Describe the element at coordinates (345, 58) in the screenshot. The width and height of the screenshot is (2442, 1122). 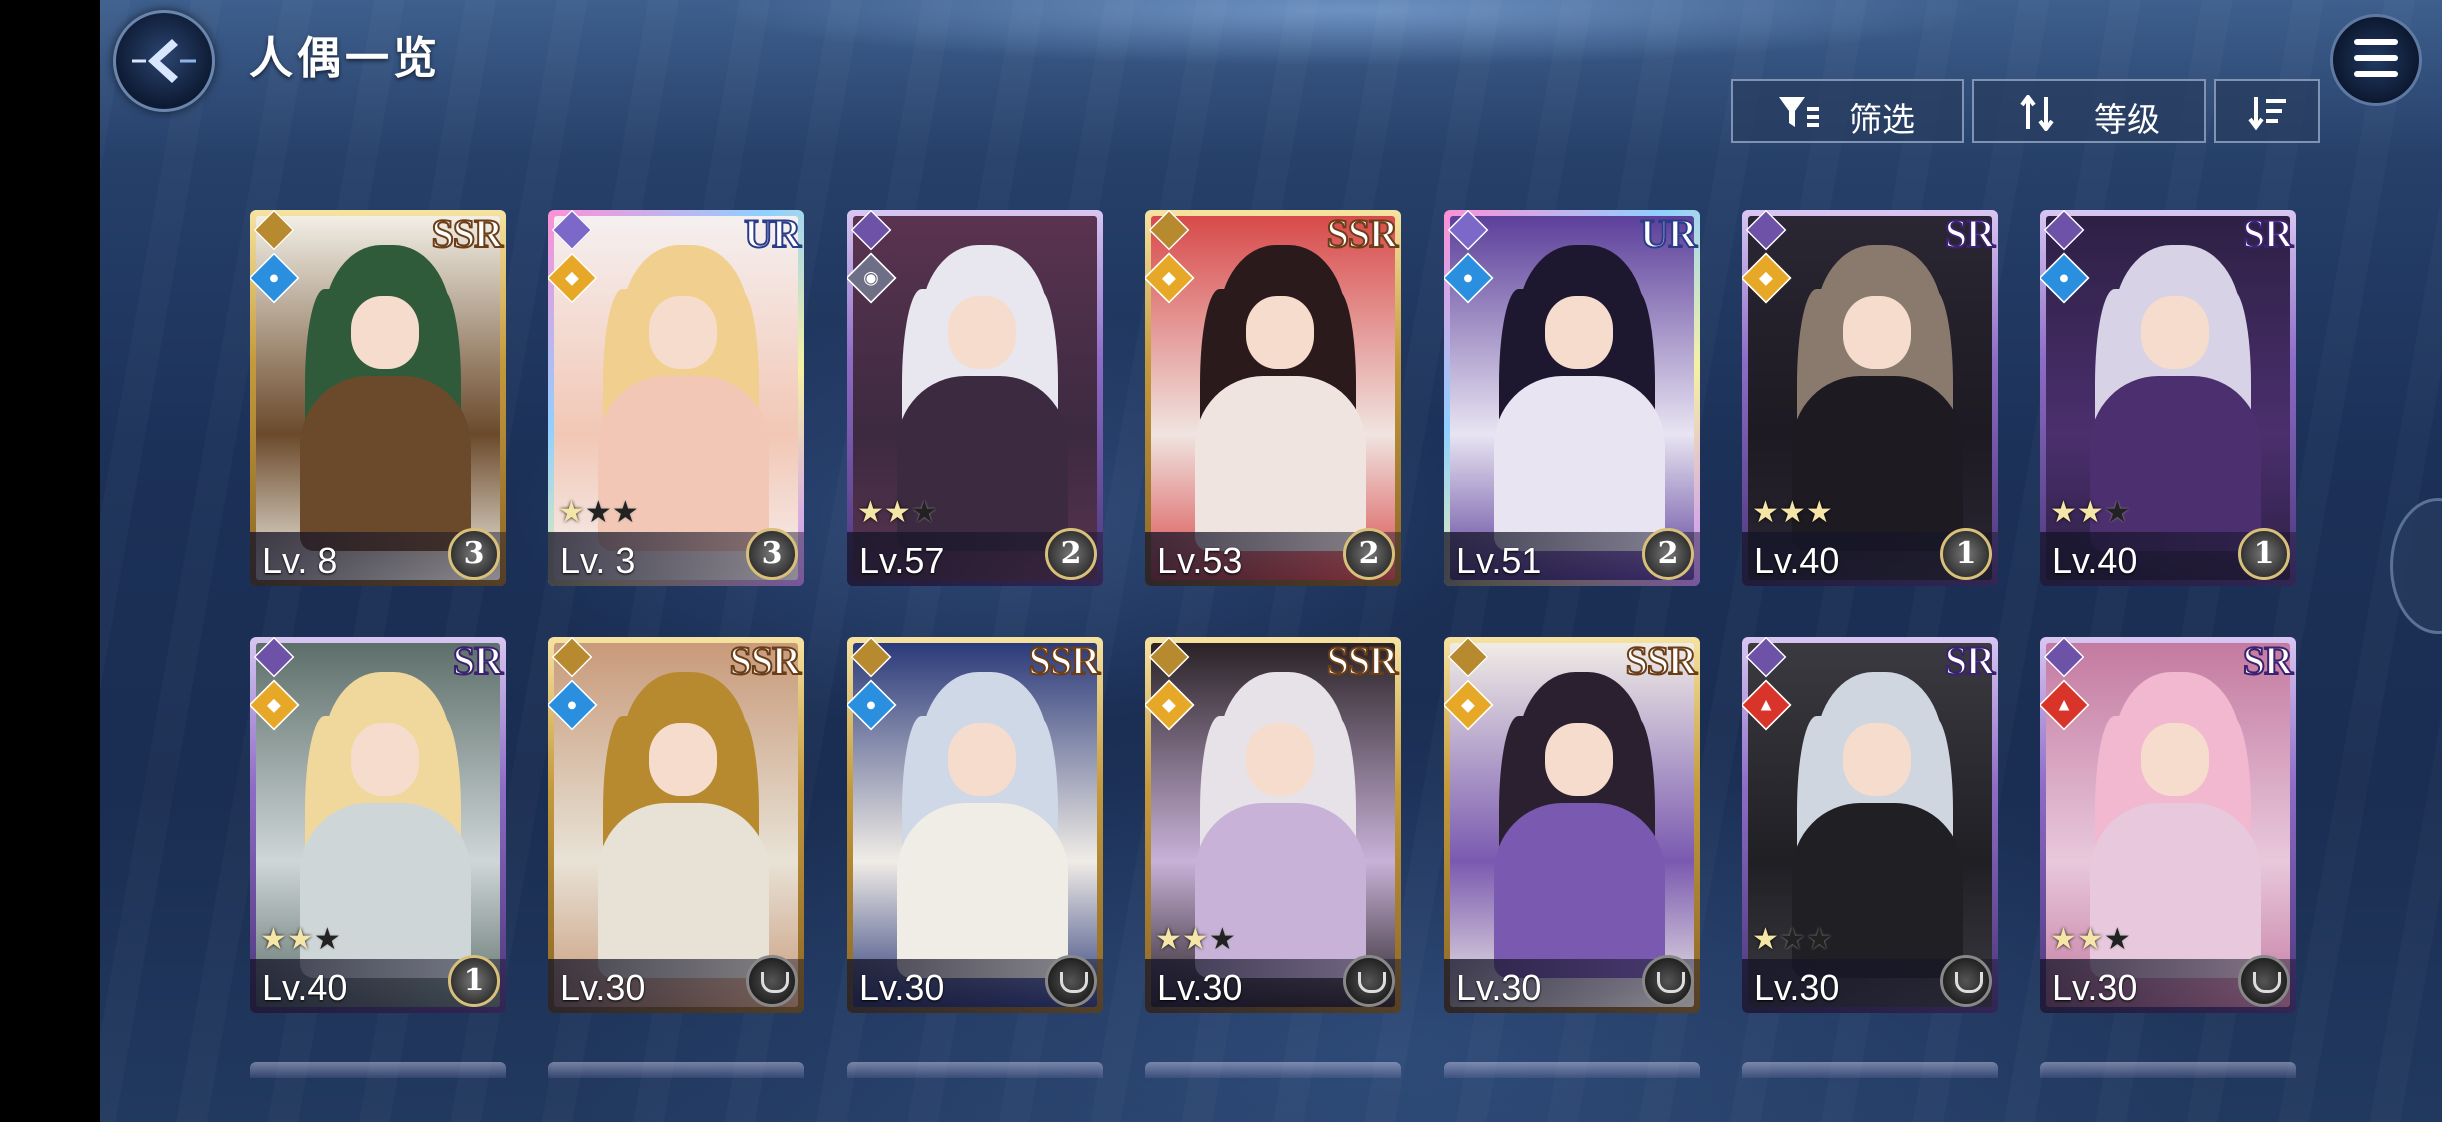
I see `page-title: 人偶一览` at that location.